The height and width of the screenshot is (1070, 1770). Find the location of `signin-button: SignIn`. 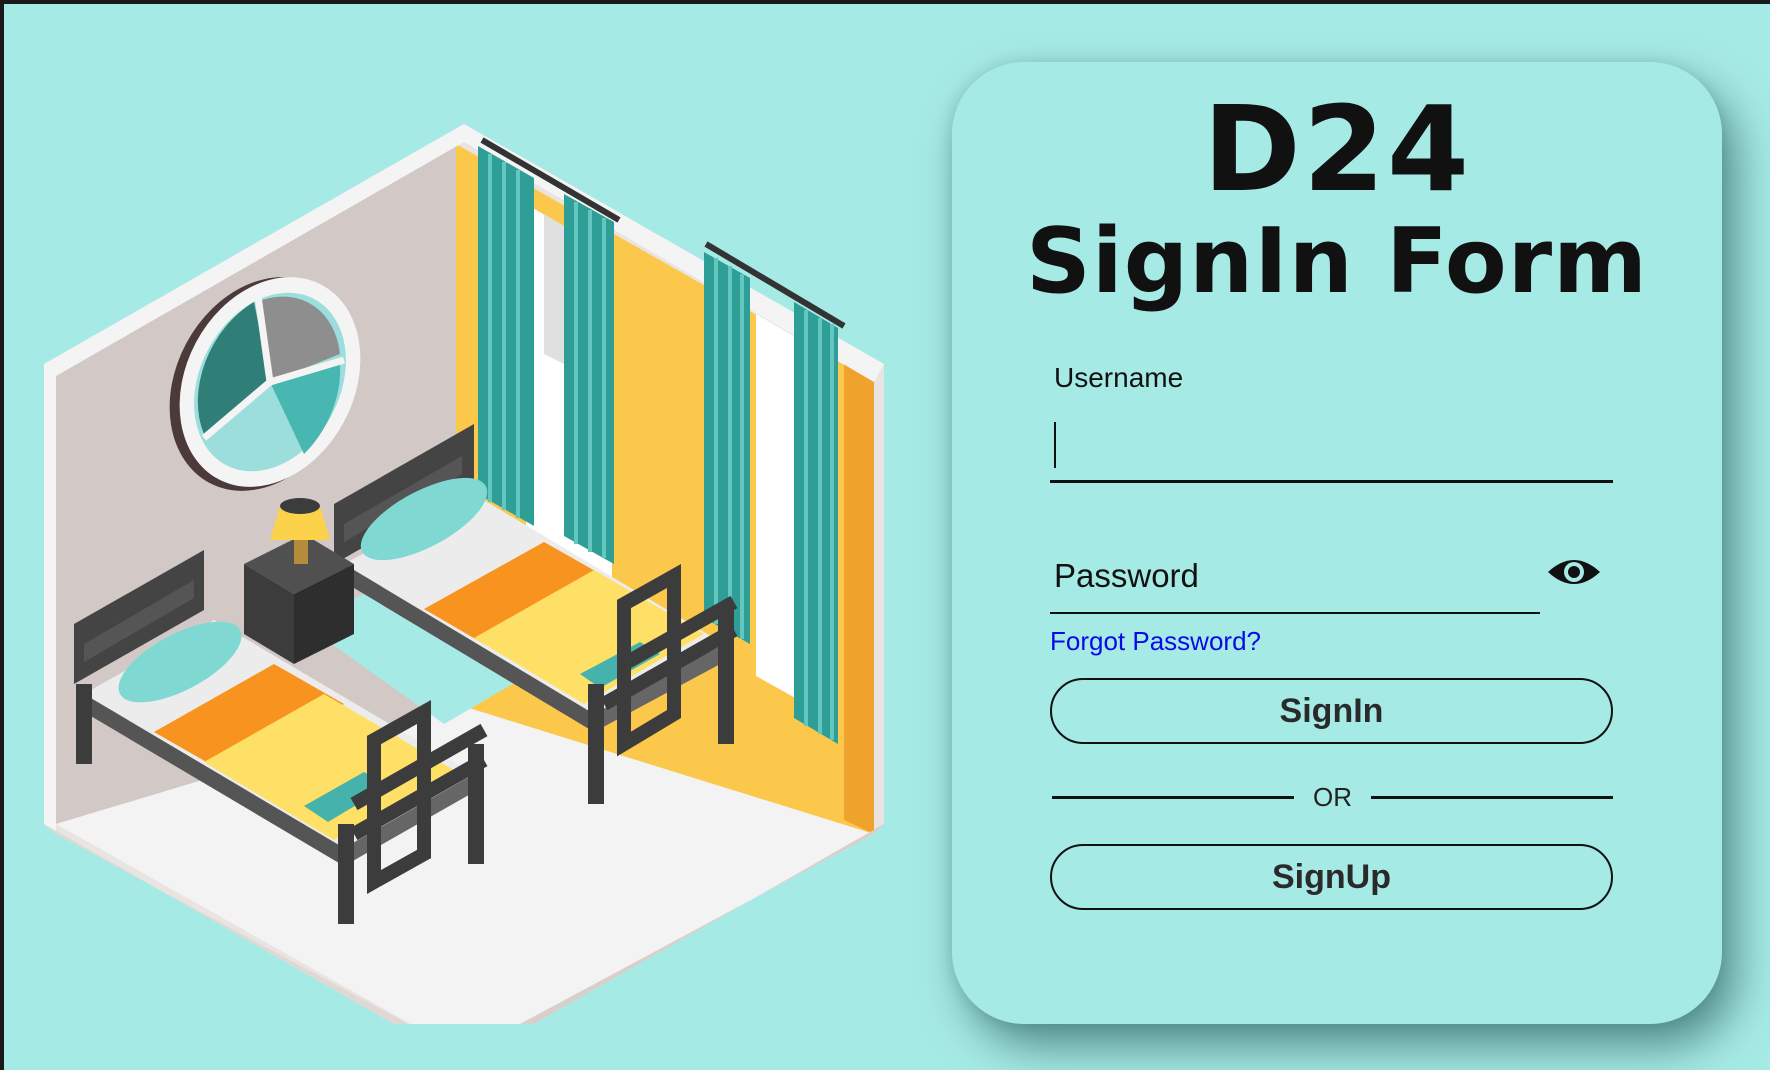

signin-button: SignIn is located at coordinates (1331, 711).